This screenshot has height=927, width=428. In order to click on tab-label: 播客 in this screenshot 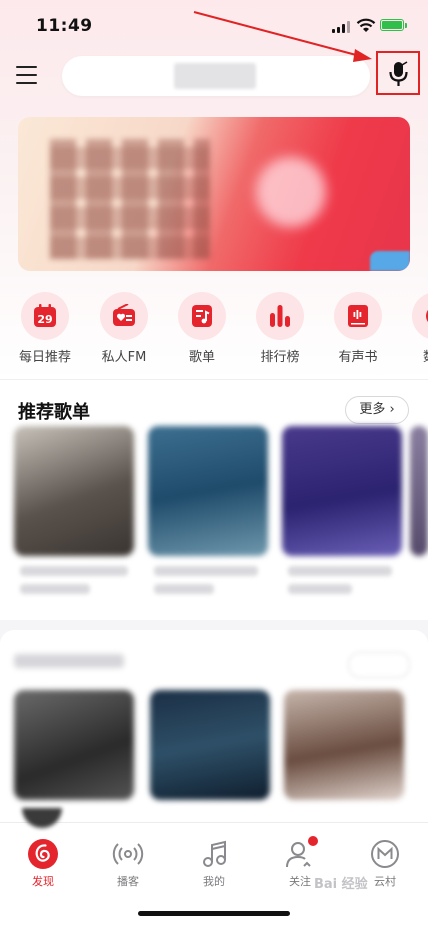, I will do `click(128, 881)`.